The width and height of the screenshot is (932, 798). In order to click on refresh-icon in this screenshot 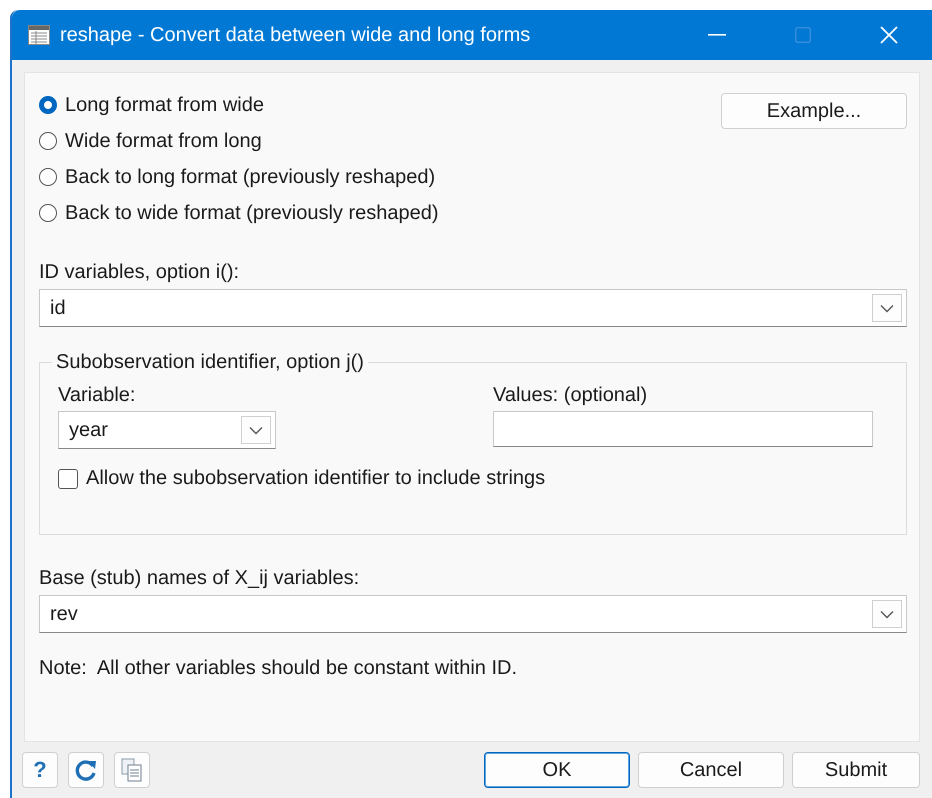, I will do `click(86, 770)`.